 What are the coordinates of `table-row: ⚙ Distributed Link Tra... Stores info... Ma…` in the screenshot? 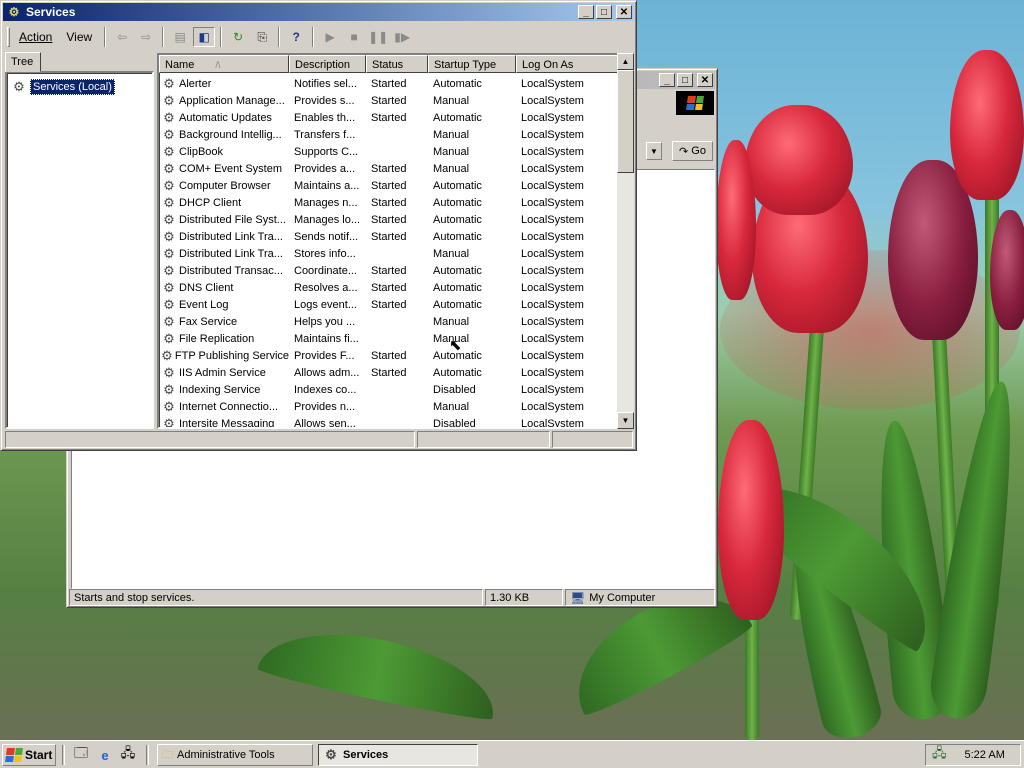 It's located at (389, 253).